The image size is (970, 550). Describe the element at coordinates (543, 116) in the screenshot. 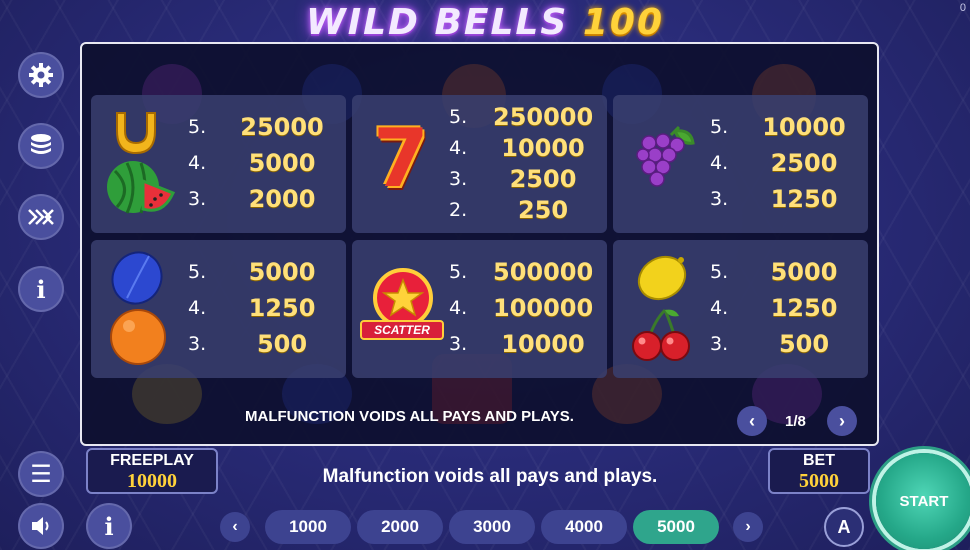

I see `payout-value: 250000` at that location.